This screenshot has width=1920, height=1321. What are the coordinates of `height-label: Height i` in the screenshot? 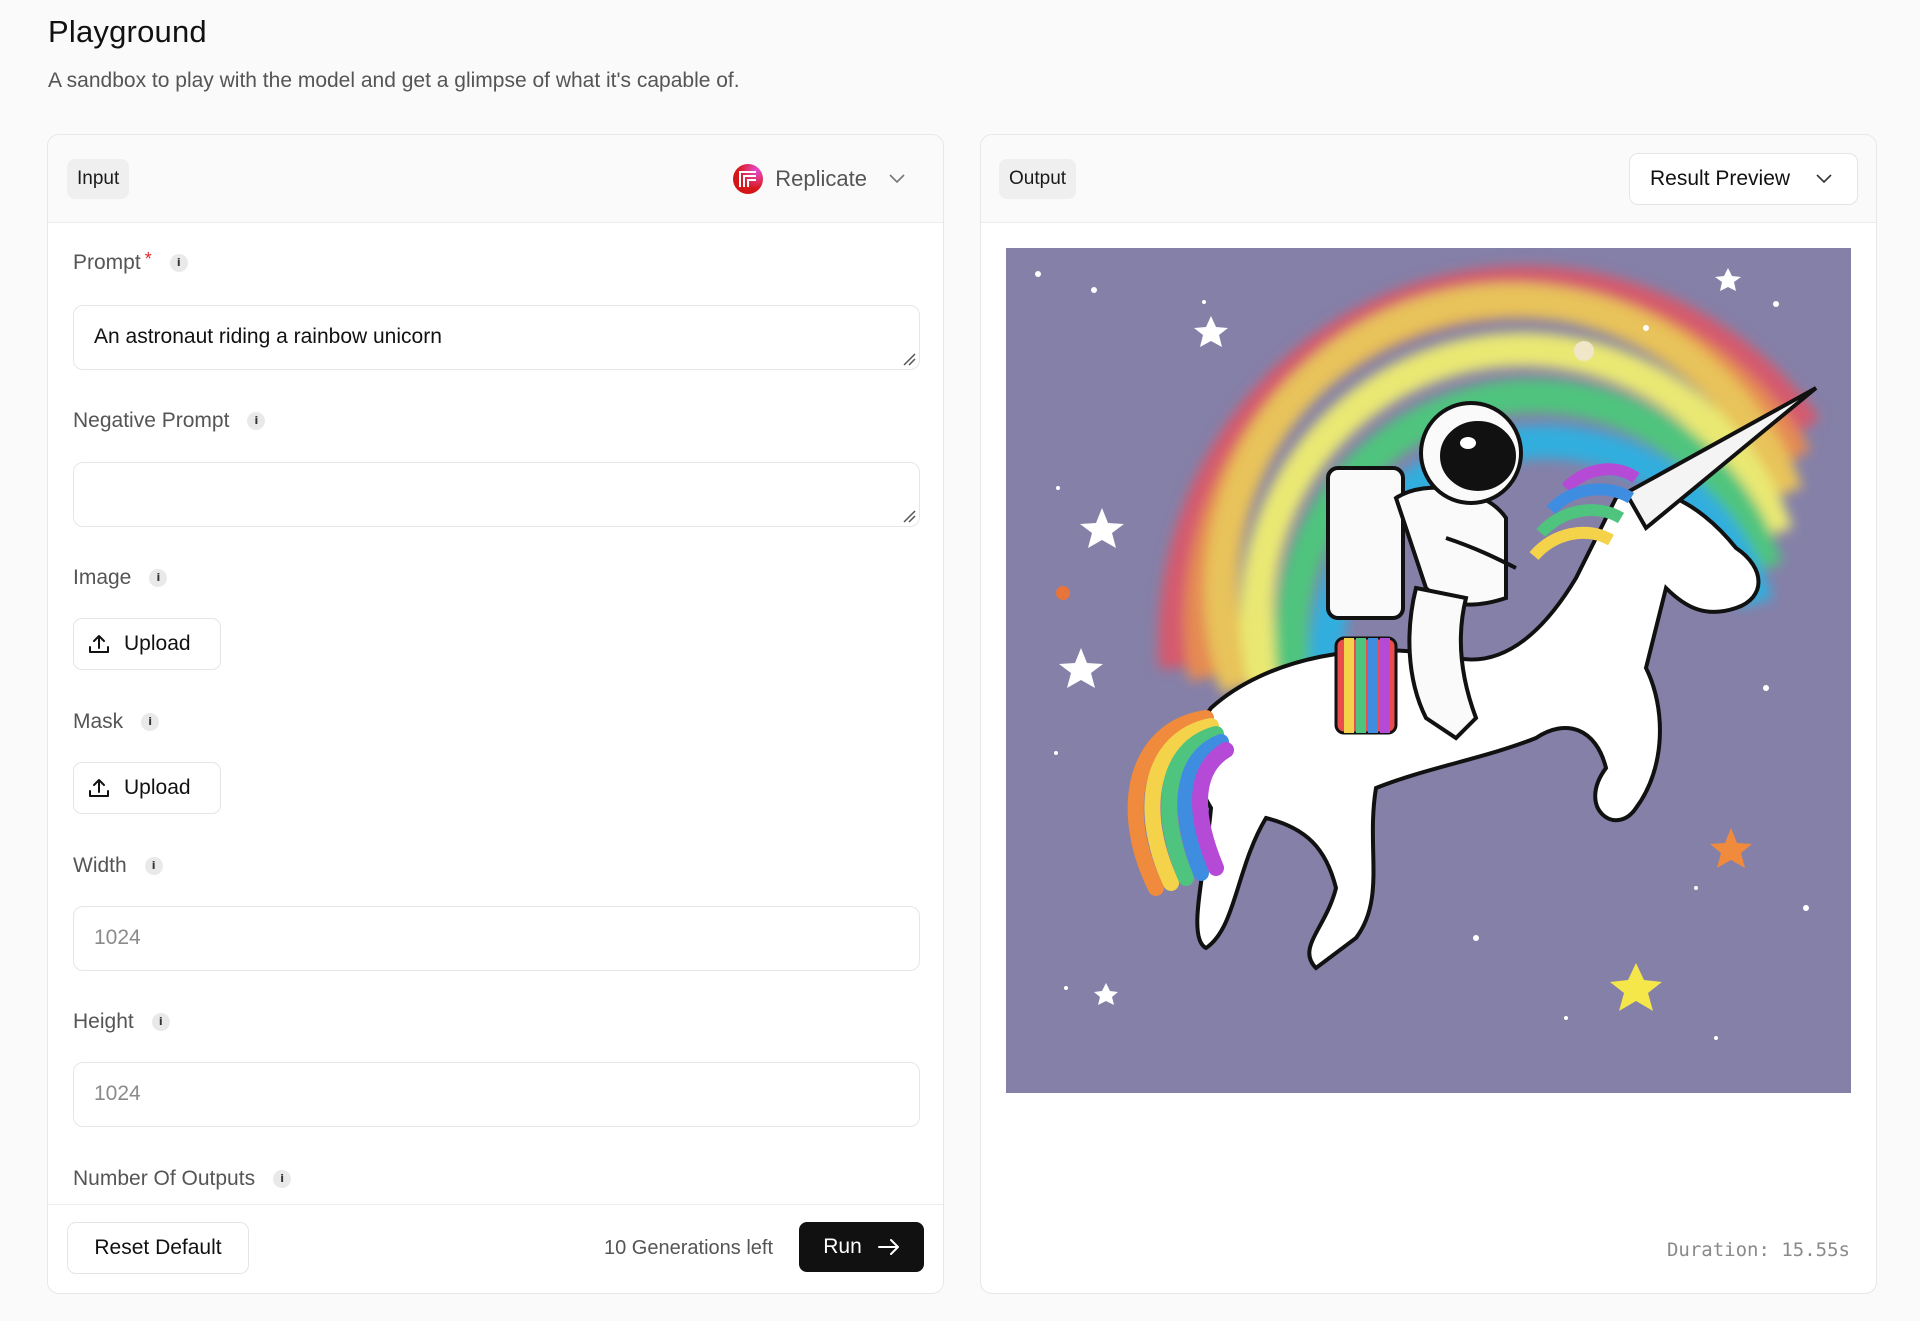 It's located at (121, 1022).